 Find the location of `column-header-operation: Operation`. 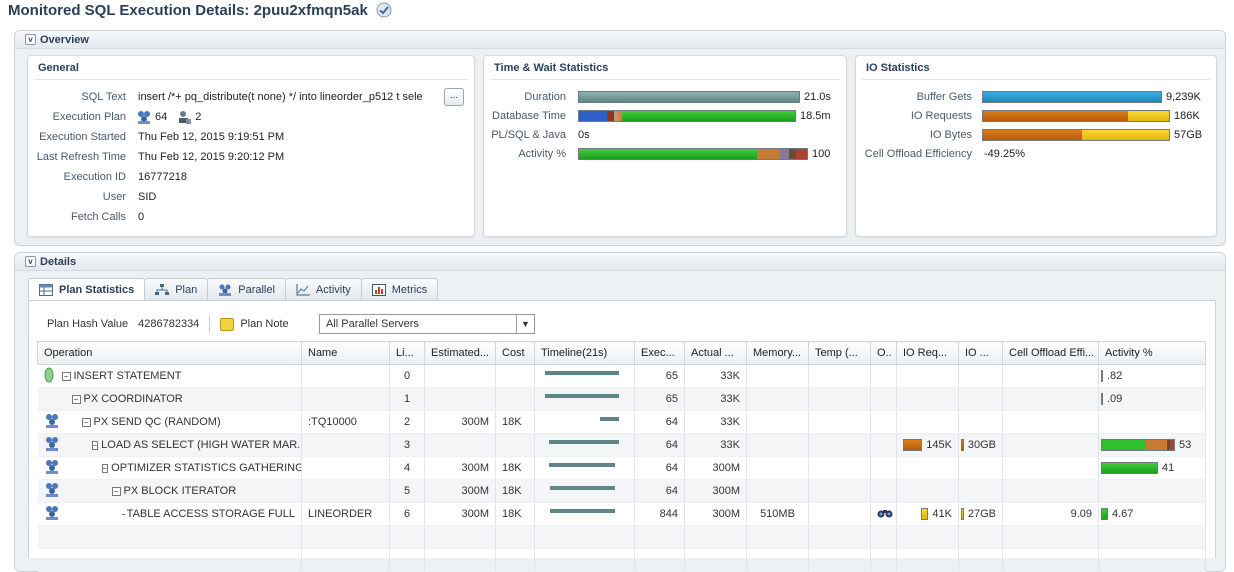

column-header-operation: Operation is located at coordinates (169, 353).